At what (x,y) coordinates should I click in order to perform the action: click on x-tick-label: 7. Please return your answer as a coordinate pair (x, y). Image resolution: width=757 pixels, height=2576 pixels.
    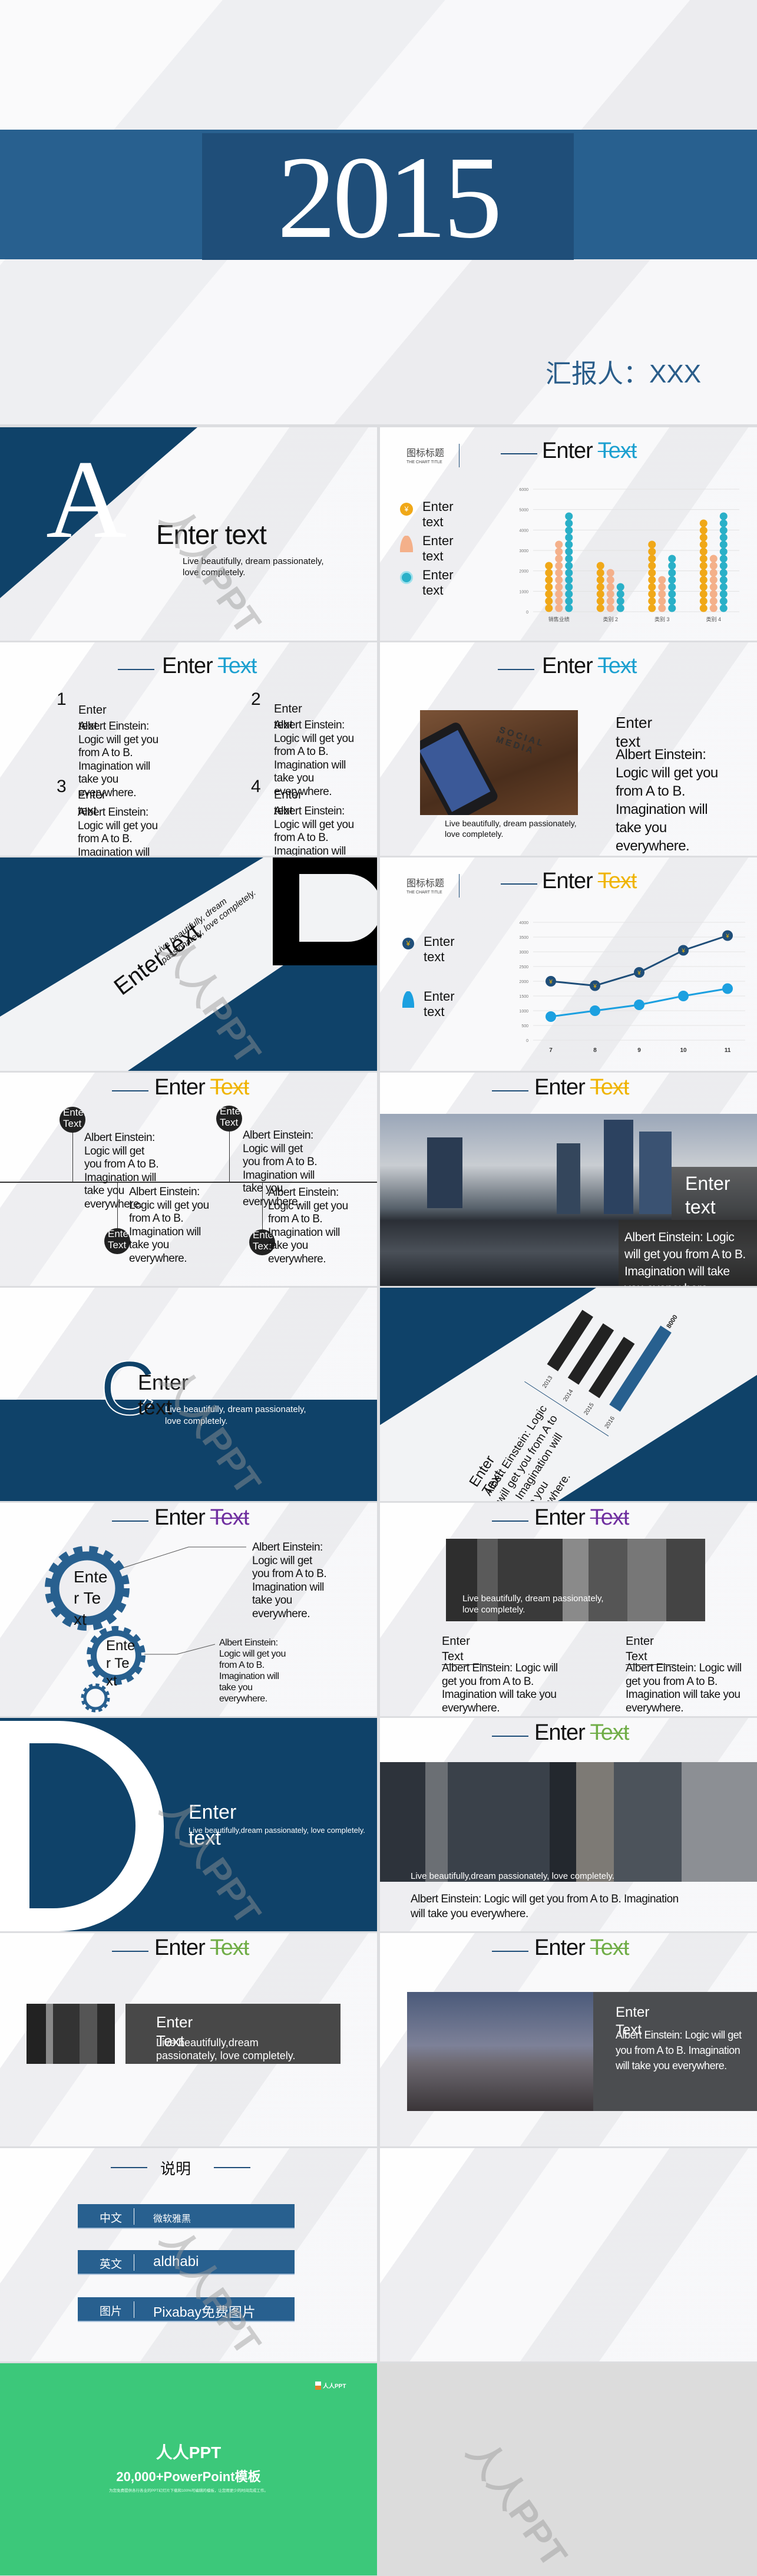
    Looking at the image, I should click on (551, 1050).